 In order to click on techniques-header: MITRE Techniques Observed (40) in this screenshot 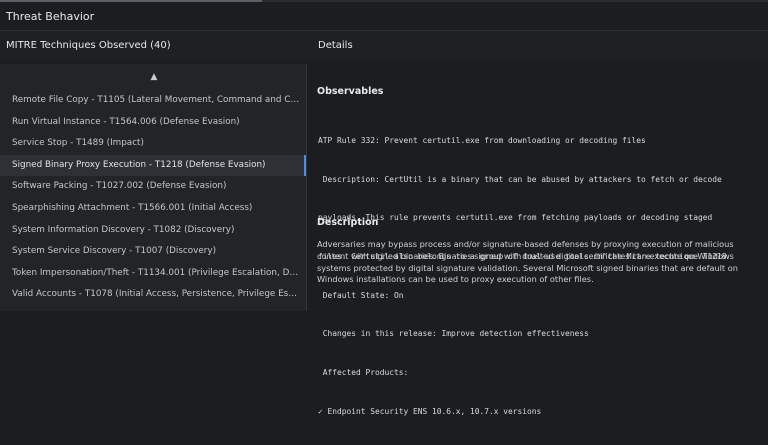, I will do `click(88, 45)`.